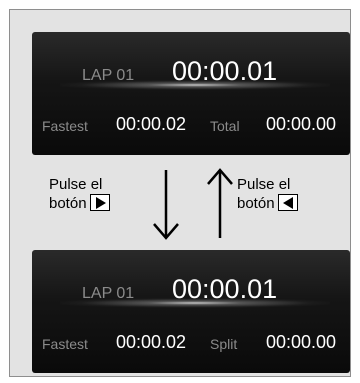 The width and height of the screenshot is (360, 383). I want to click on down-arrow-icon, so click(166, 205).